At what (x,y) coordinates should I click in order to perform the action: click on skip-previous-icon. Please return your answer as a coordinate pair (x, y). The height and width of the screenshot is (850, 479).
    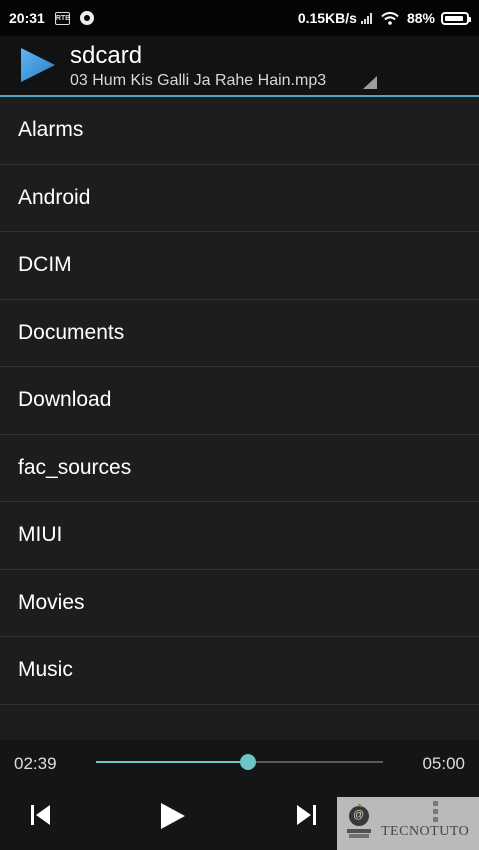
    Looking at the image, I should click on (41, 815).